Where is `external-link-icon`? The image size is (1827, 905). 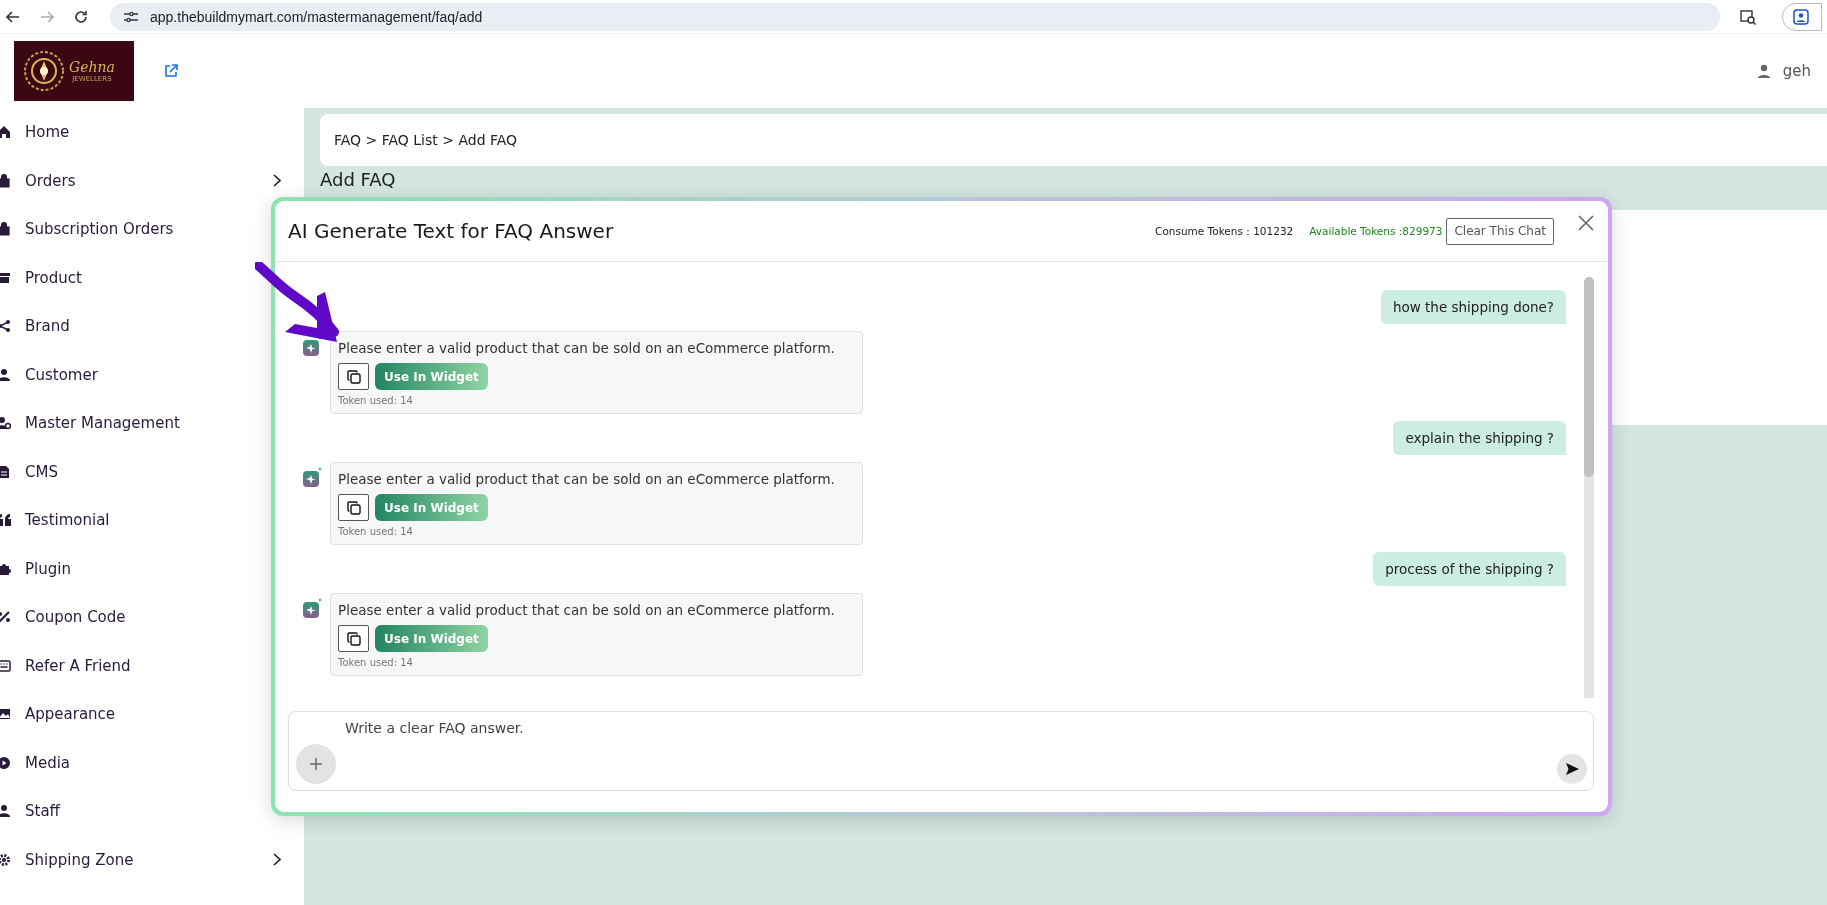 external-link-icon is located at coordinates (171, 71).